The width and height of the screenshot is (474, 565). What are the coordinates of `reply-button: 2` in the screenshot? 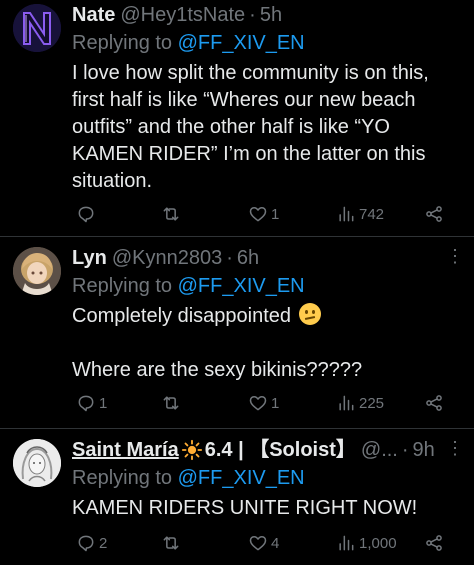 It's located at (91, 543).